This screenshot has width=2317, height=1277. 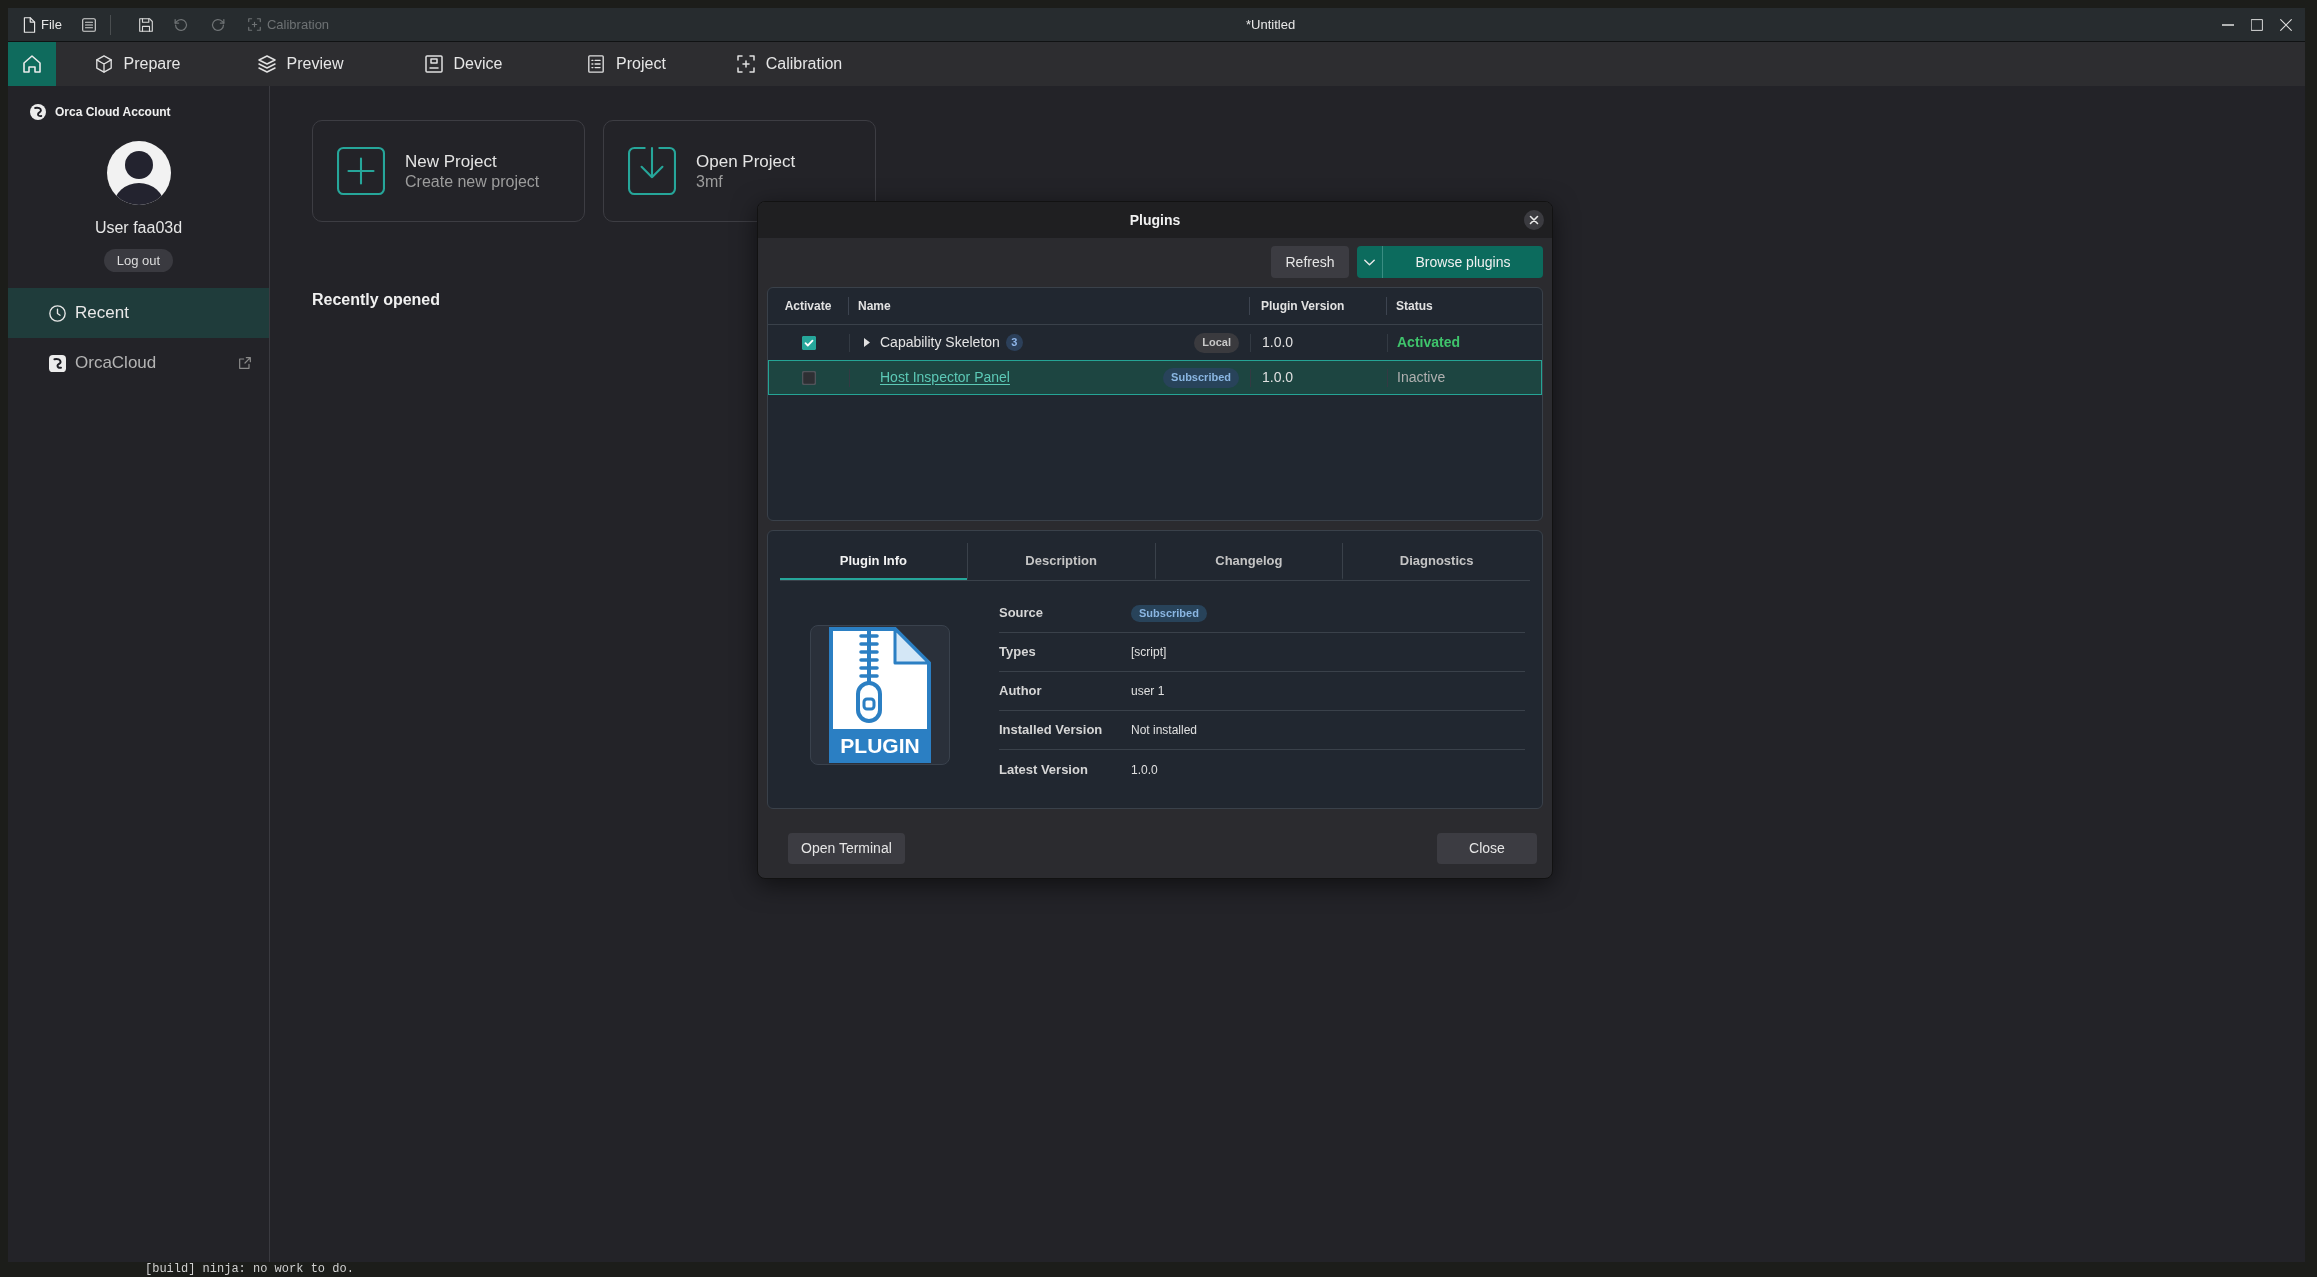 I want to click on terminal-output-line: [build] ninja: no work to do., so click(x=249, y=1269).